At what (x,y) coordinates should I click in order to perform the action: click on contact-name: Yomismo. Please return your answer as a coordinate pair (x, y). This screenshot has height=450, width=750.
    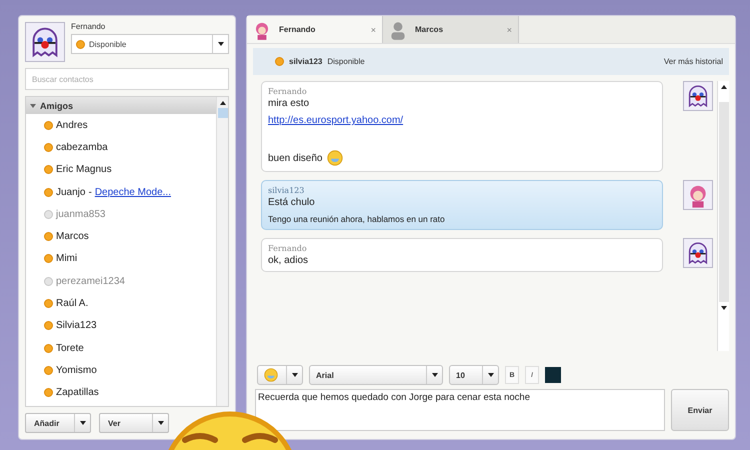
    Looking at the image, I should click on (76, 370).